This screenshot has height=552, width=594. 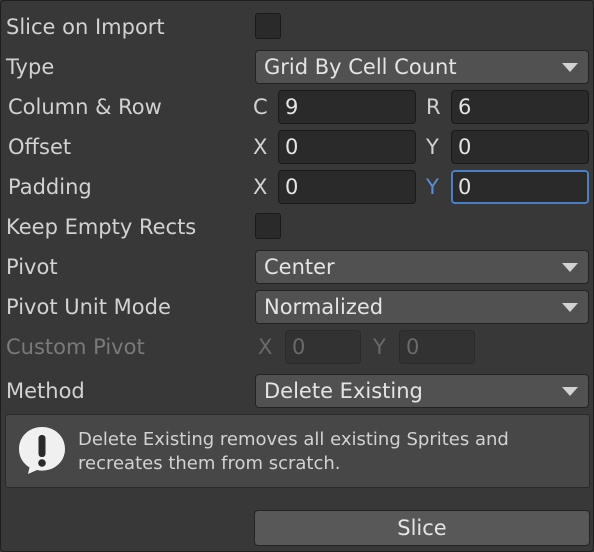 I want to click on padding-x-axis-label: X, so click(x=260, y=187).